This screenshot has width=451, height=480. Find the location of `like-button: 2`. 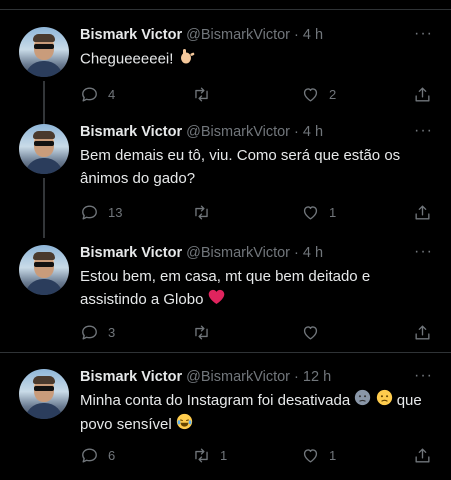

like-button: 2 is located at coordinates (318, 94).